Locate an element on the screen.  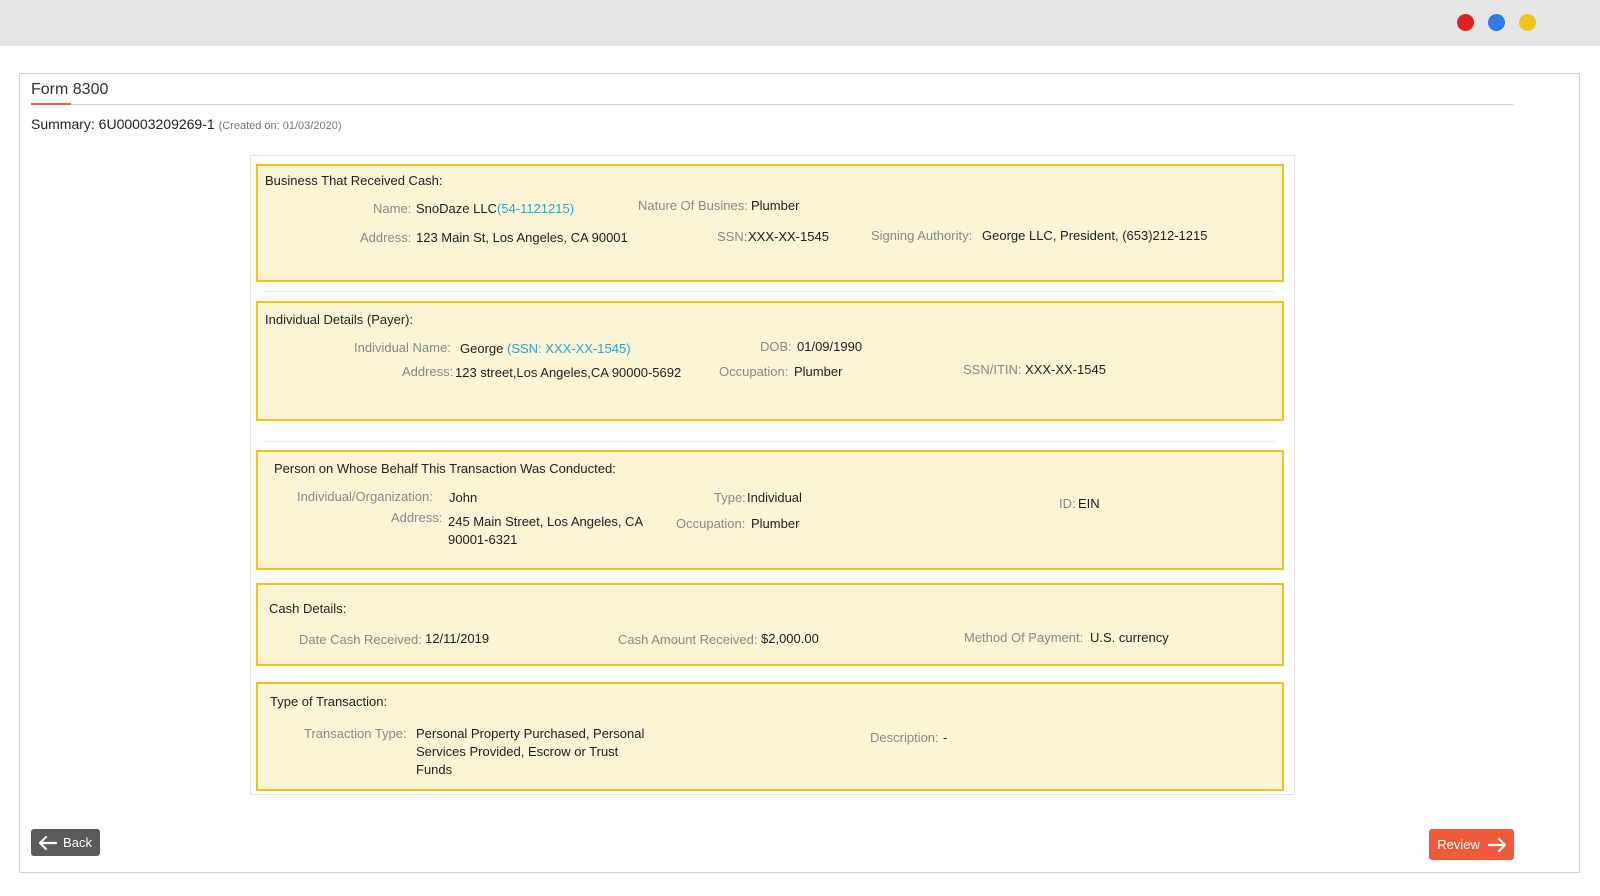
transaction-section is located at coordinates (770, 736).